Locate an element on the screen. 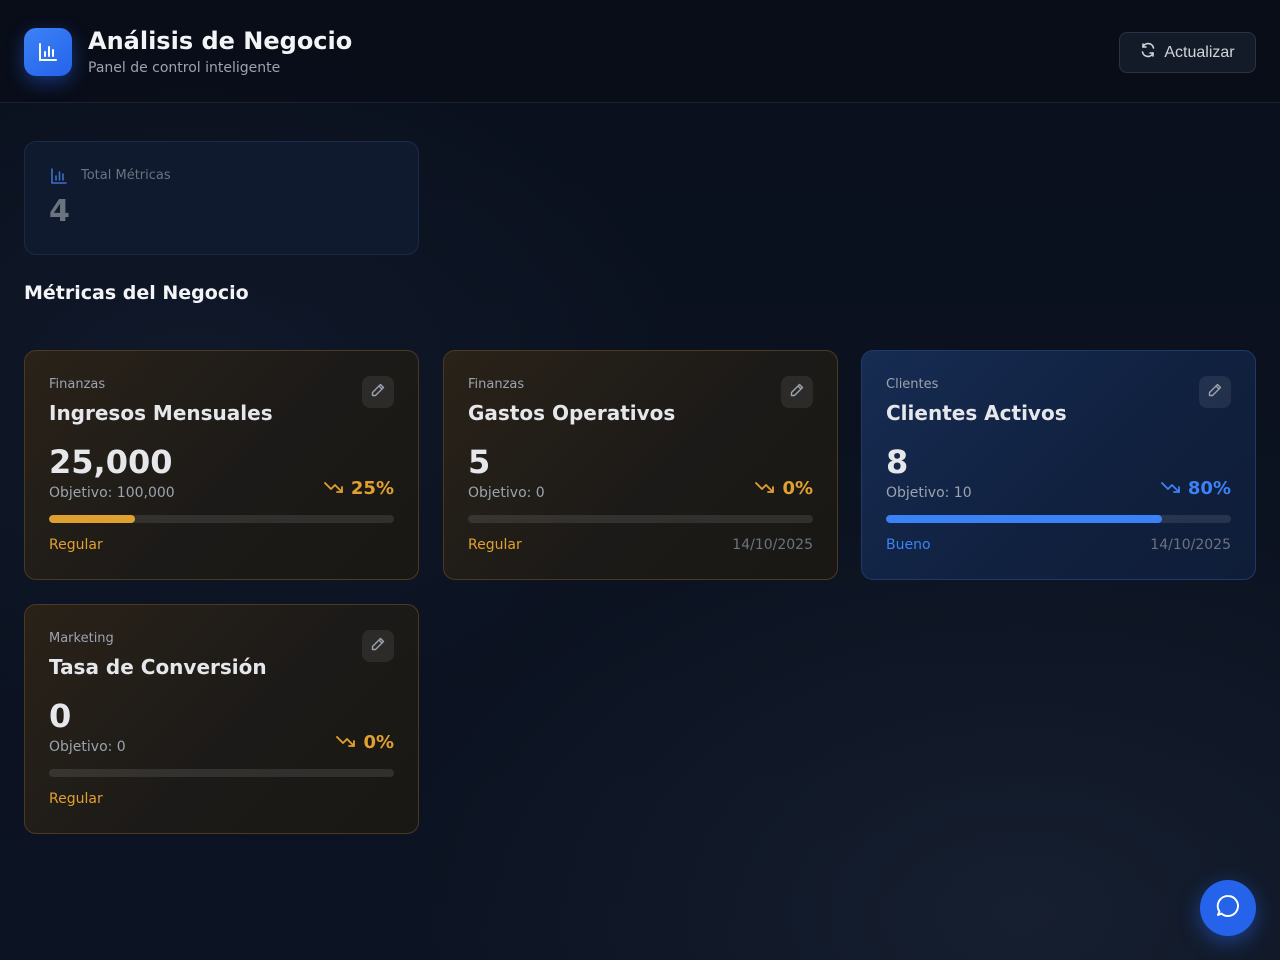 Image resolution: width=1280 pixels, height=960 pixels. metric-value: 5 is located at coordinates (479, 462).